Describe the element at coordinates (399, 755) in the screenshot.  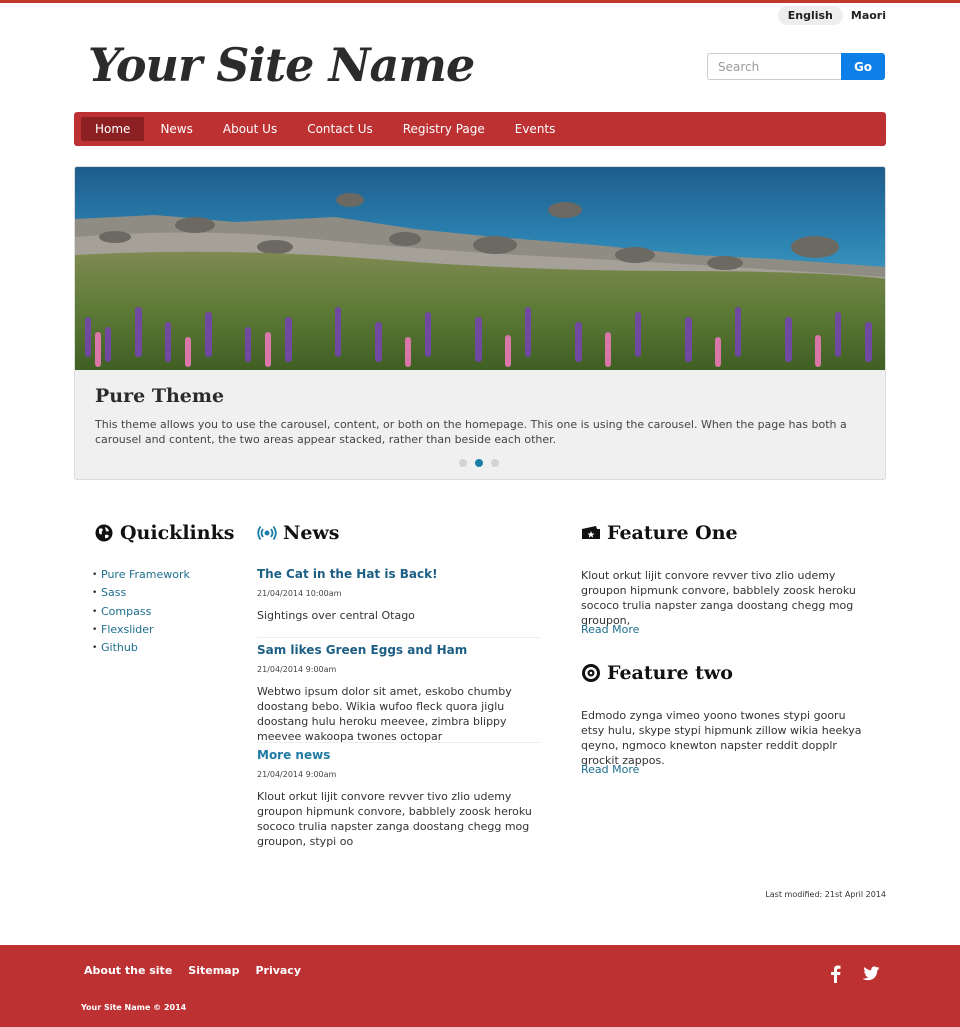
I see `news-item-title: More news` at that location.